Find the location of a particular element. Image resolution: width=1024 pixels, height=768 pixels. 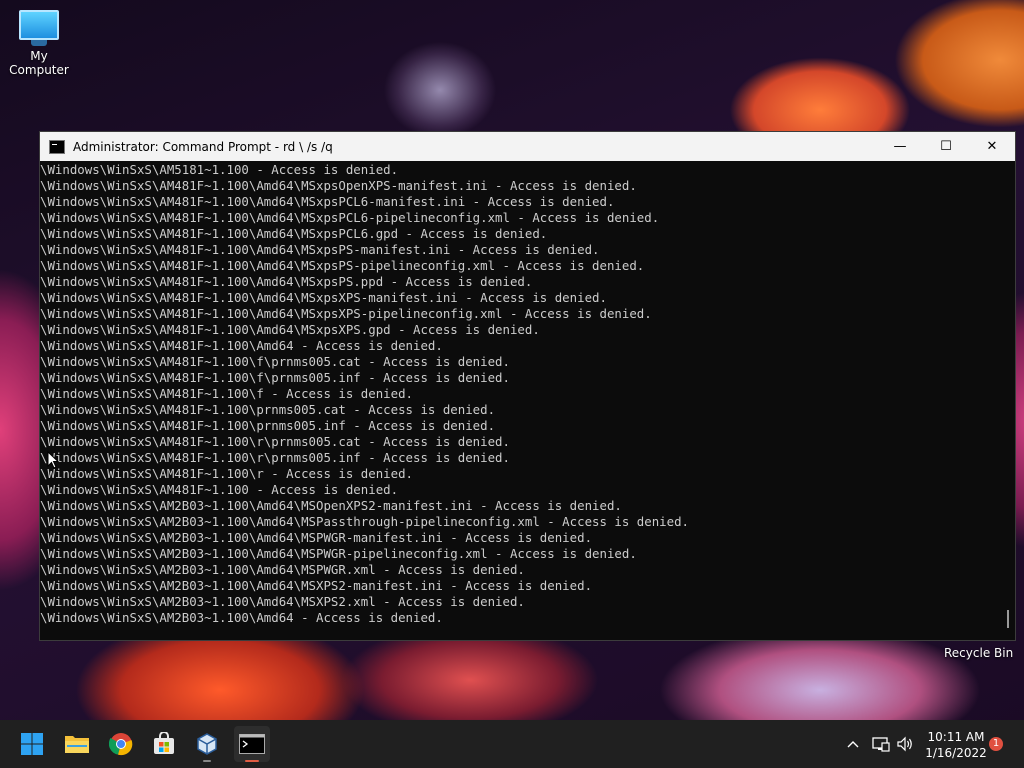

my-computer-desktop-icon: My Computer is located at coordinates (39, 43).